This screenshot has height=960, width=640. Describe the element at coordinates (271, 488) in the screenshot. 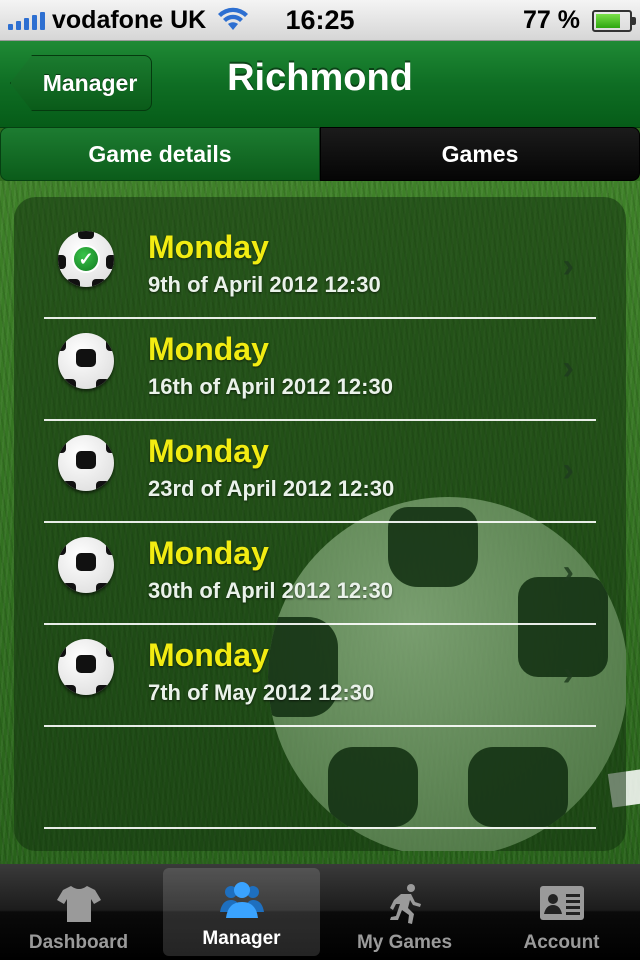

I see `game-date: 23rd of April 2012 12:30` at that location.